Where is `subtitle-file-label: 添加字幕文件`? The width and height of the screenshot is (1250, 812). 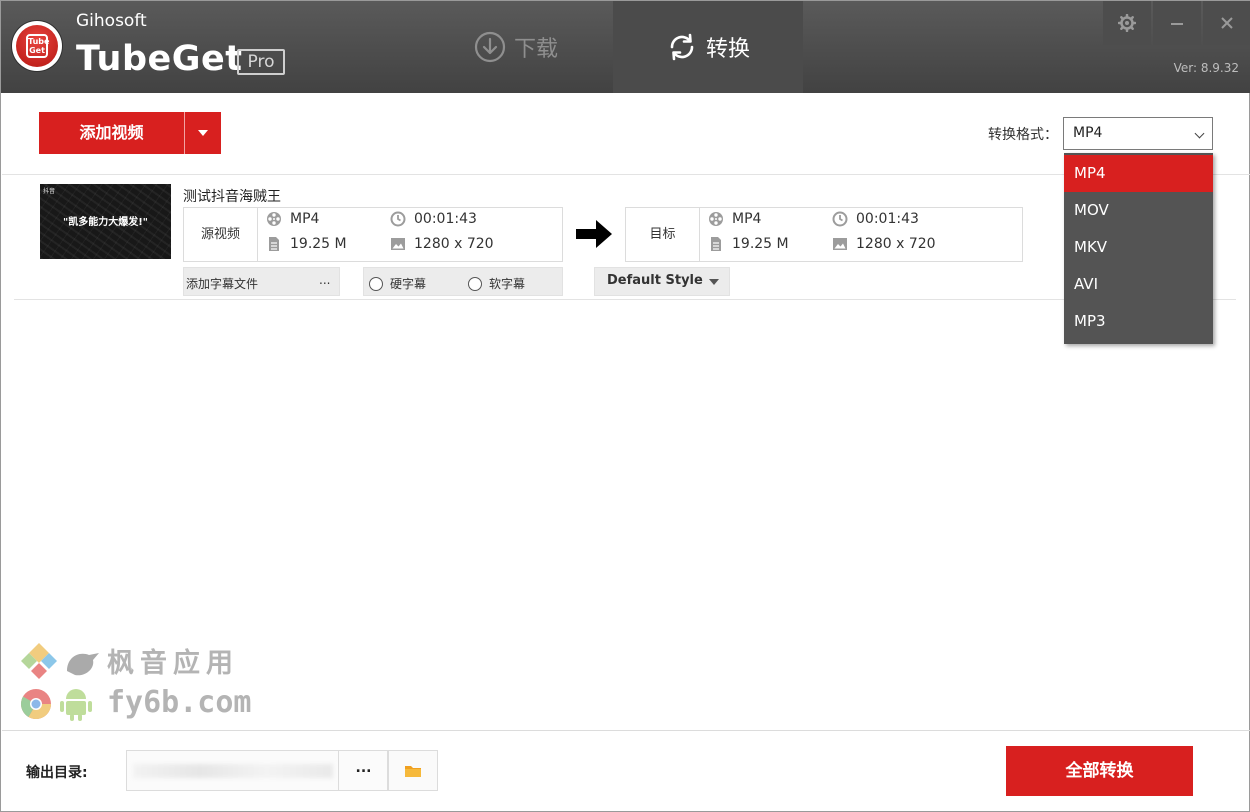 subtitle-file-label: 添加字幕文件 is located at coordinates (222, 284).